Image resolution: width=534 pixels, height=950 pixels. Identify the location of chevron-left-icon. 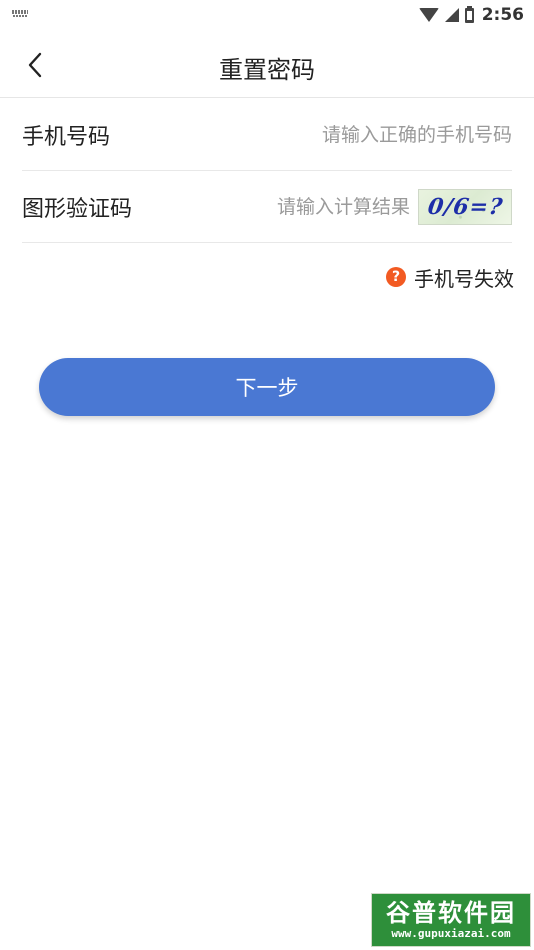
(35, 65).